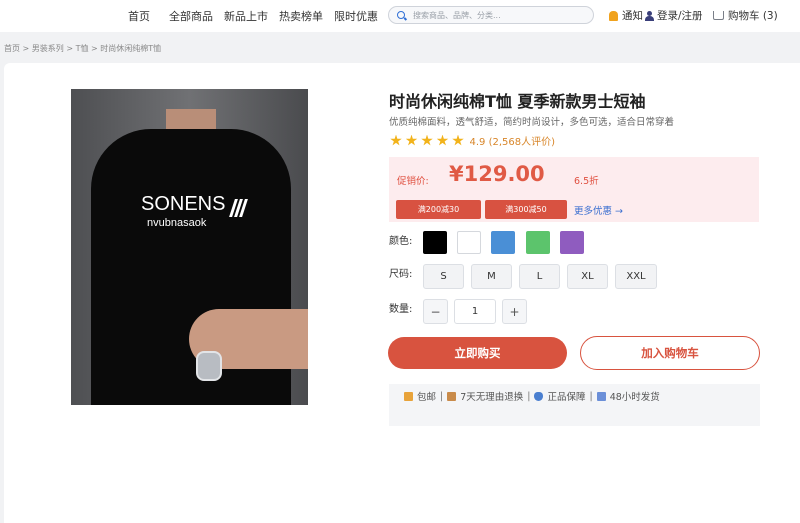 The width and height of the screenshot is (800, 523). I want to click on cart-label: 购物车 (3), so click(753, 16).